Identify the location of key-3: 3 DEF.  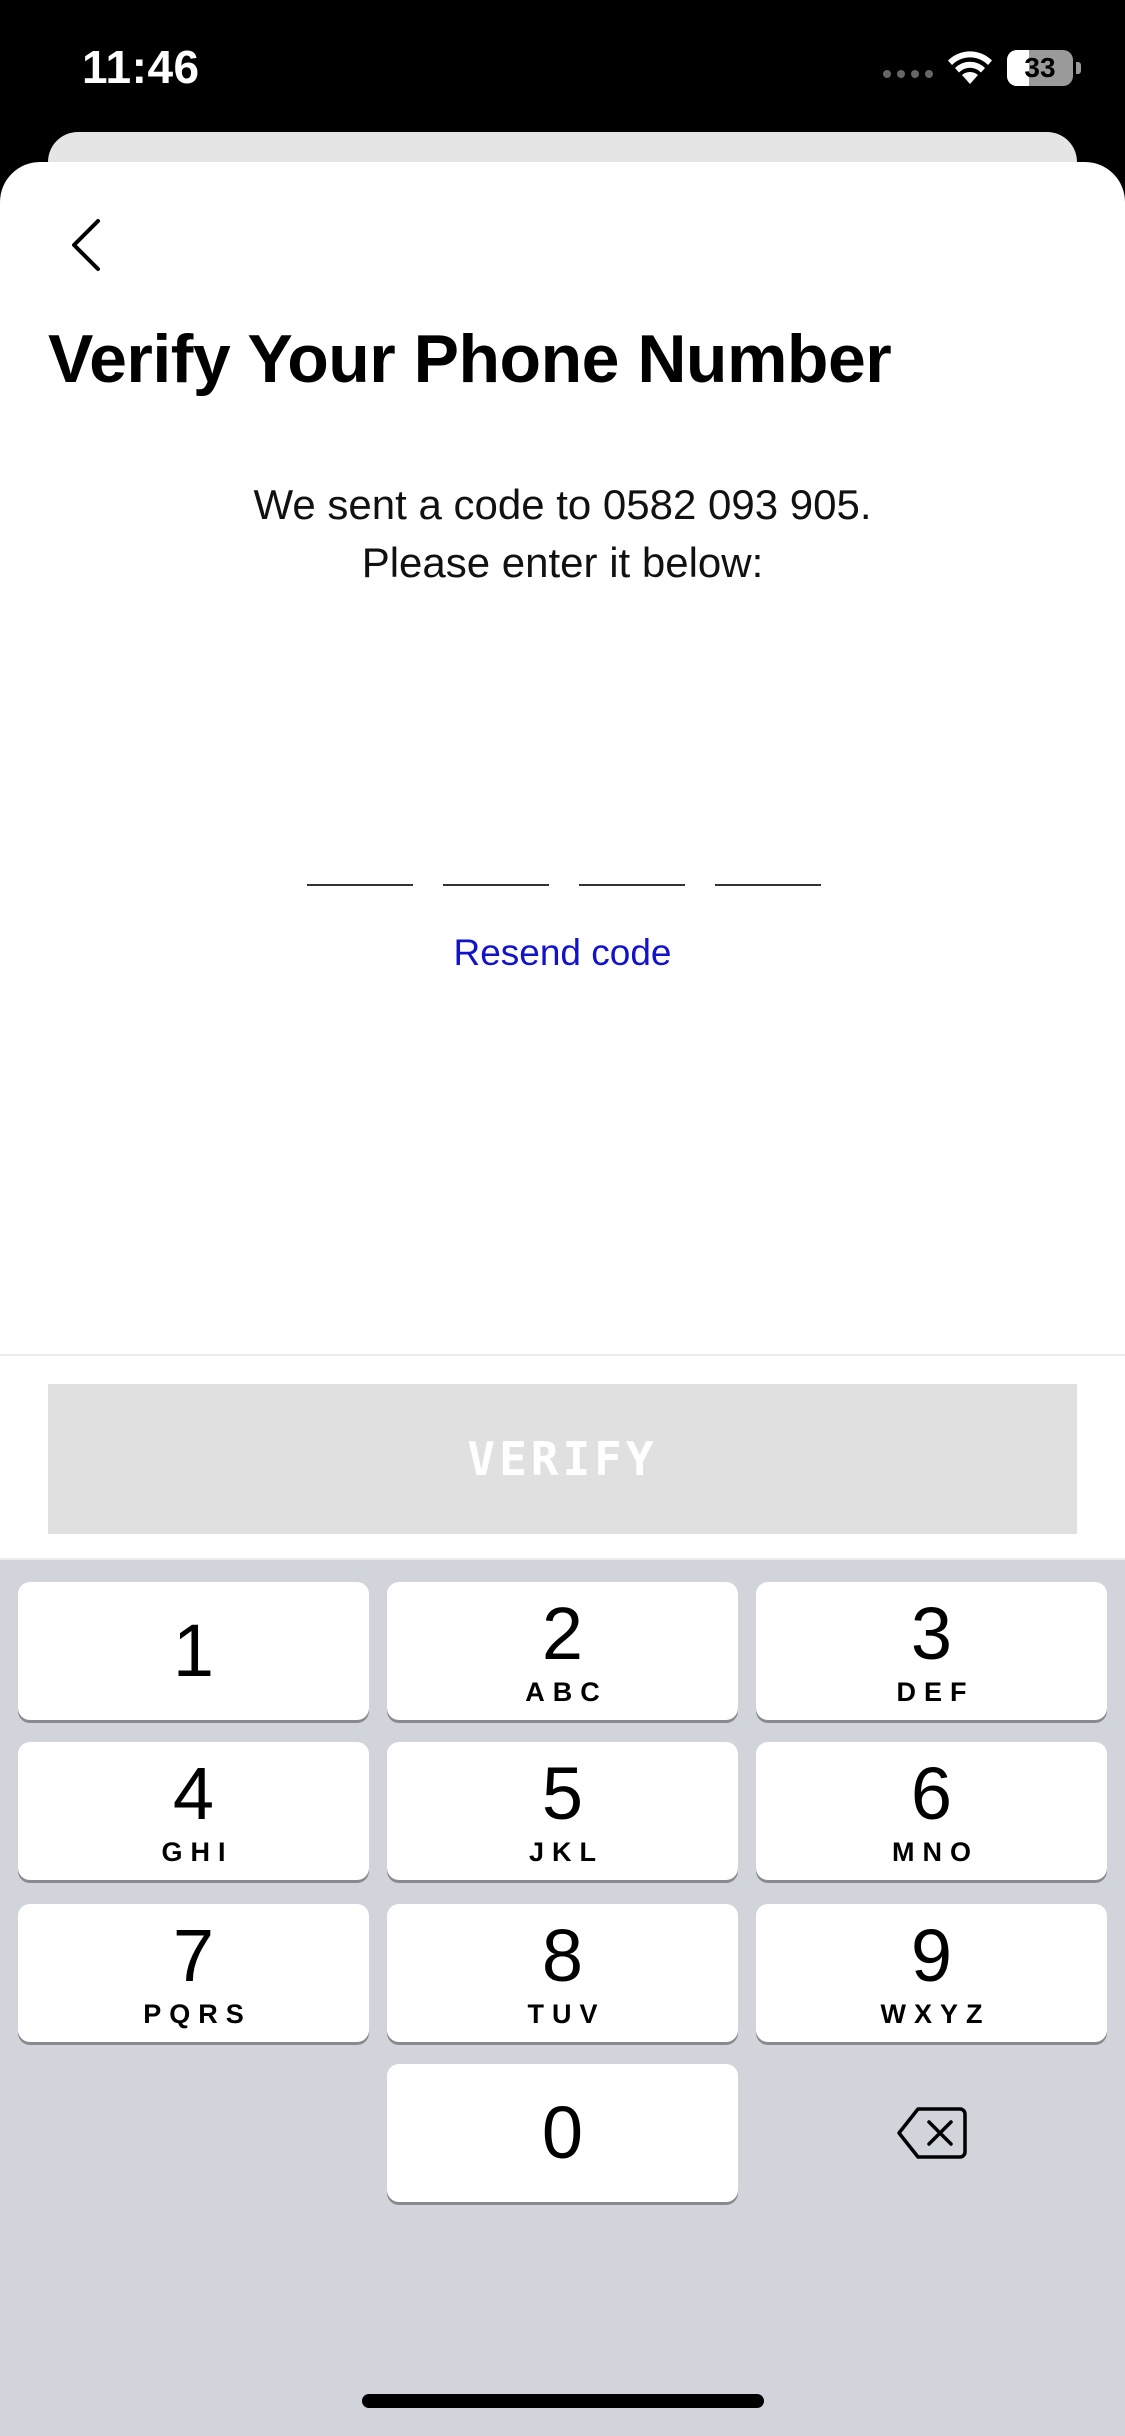
(931, 1651).